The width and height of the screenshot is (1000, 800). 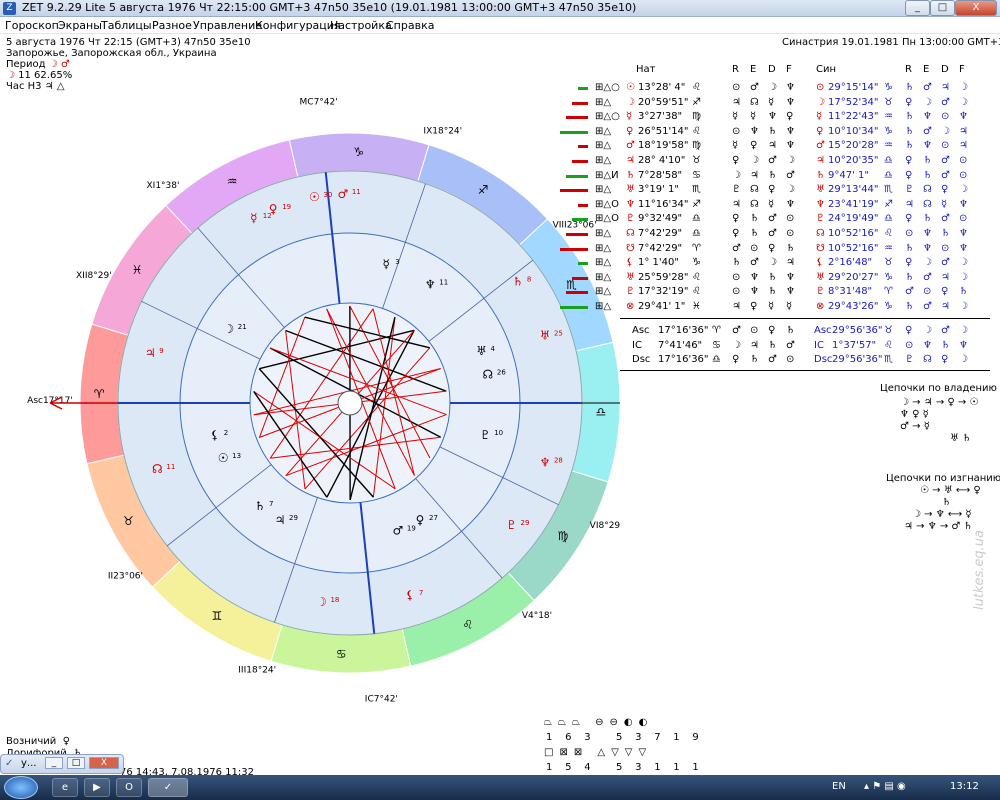 What do you see at coordinates (909, 277) in the screenshot?
I see `syn-r: ♄` at bounding box center [909, 277].